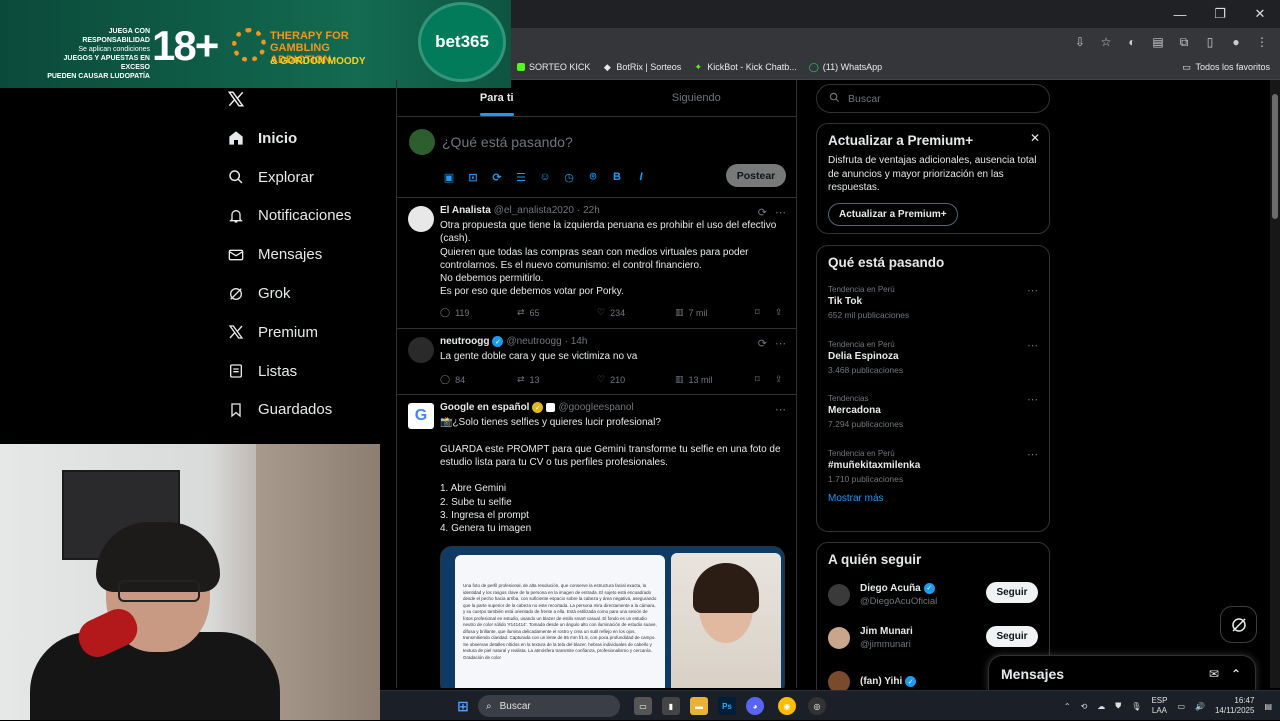  I want to click on app-icon: ▮, so click(671, 706).